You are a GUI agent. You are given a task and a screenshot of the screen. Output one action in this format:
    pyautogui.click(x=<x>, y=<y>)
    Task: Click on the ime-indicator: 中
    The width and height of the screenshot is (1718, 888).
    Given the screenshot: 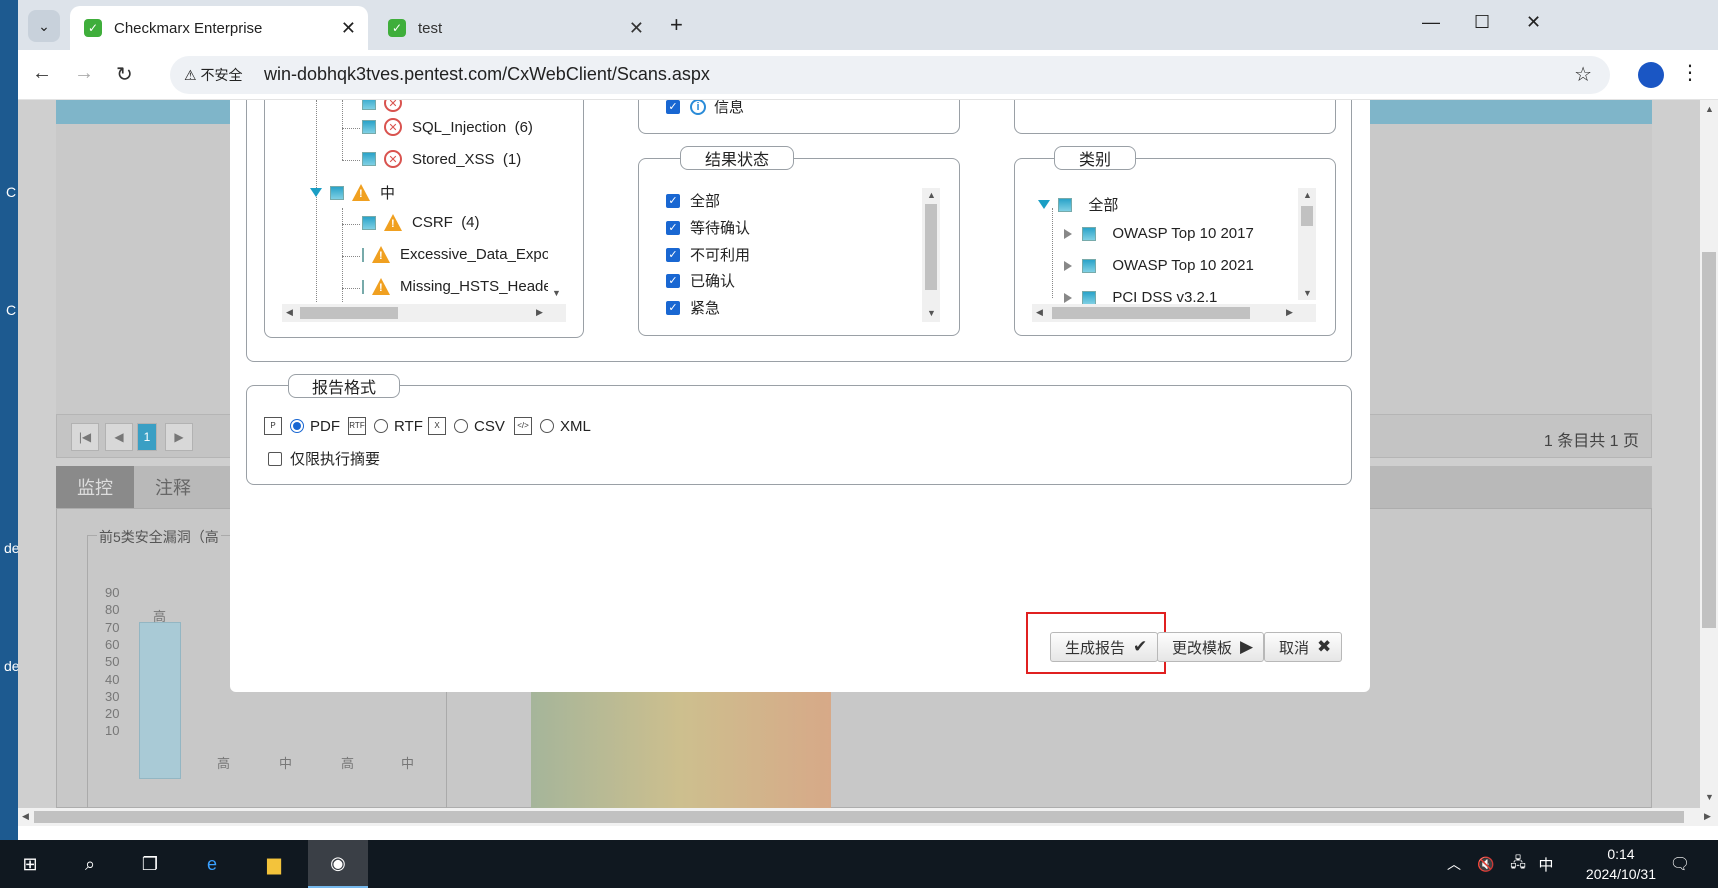 What is the action you would take?
    pyautogui.click(x=1546, y=864)
    